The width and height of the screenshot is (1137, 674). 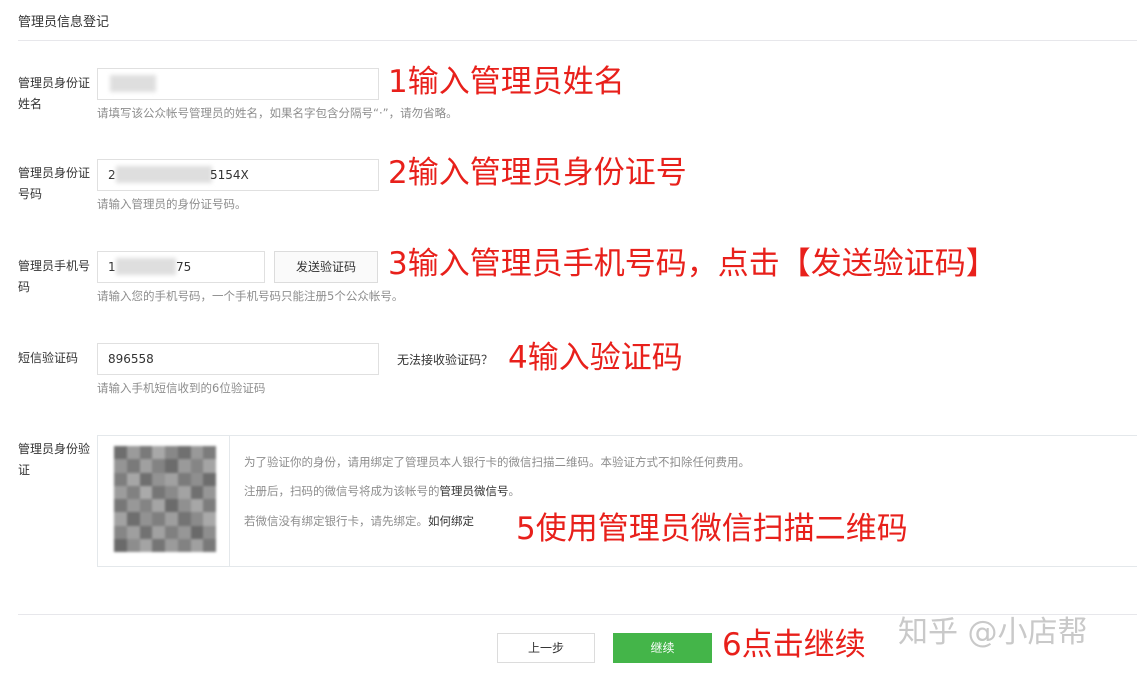 I want to click on verify-divider, so click(x=229, y=501).